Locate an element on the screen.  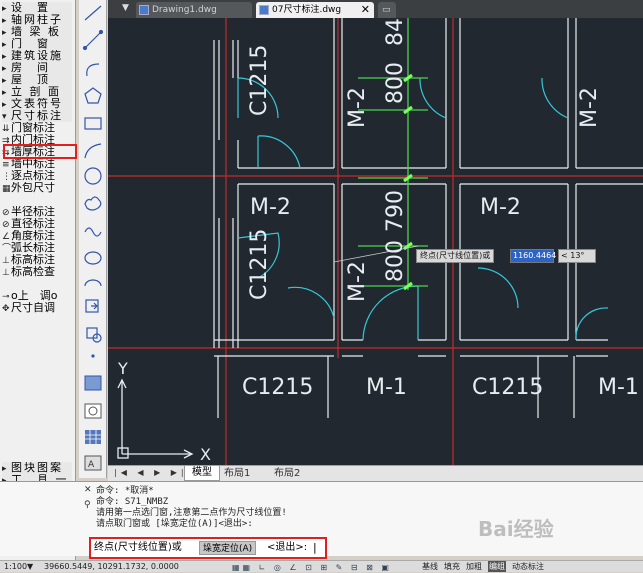
menu-item: ≡墙中标注 is located at coordinates (37, 164).